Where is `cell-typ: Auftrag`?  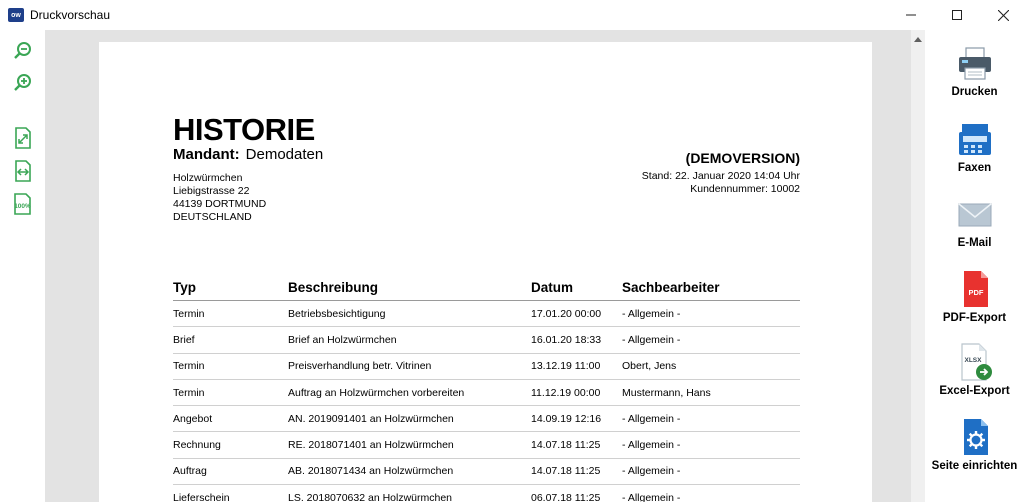 cell-typ: Auftrag is located at coordinates (190, 471).